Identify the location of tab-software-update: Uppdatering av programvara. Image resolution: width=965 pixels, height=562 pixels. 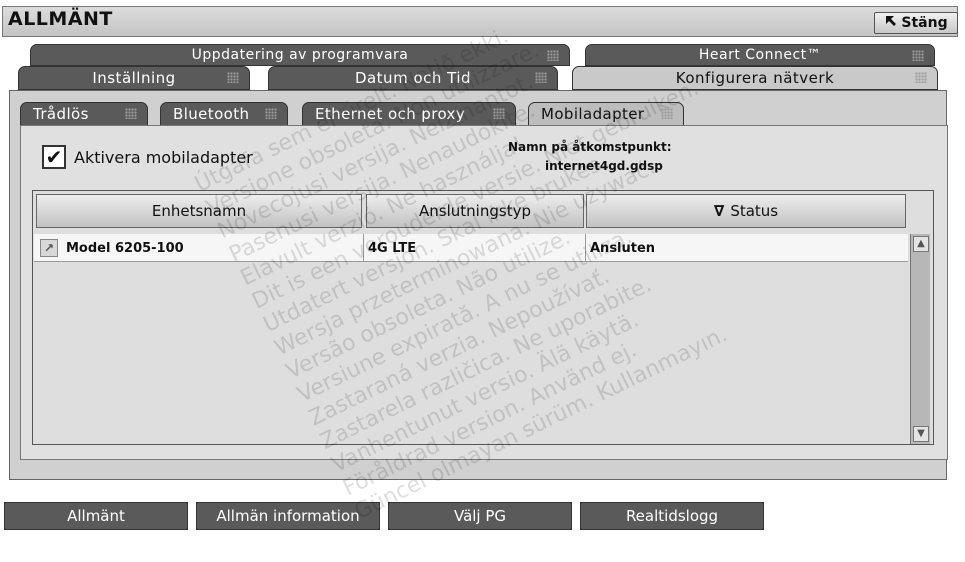
(300, 55).